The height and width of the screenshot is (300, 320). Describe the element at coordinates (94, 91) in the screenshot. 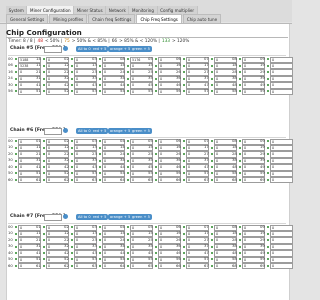

I see `chip-index: 53` at that location.